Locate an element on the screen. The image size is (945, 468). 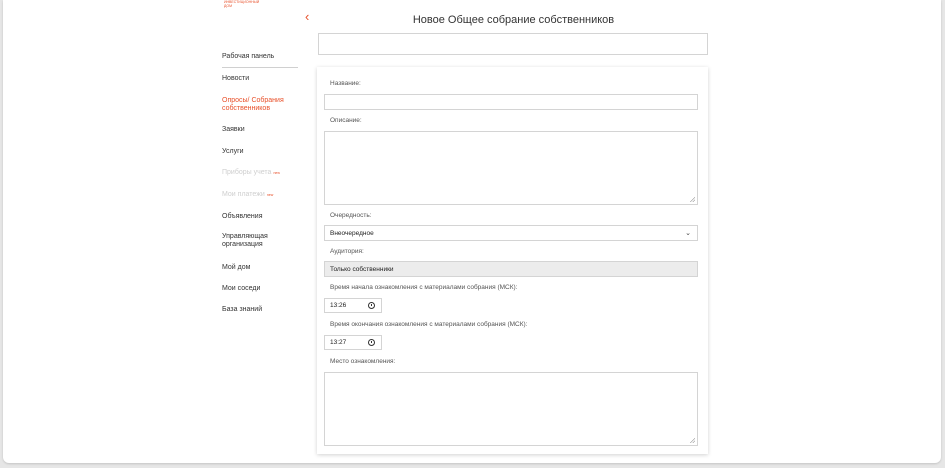
sidebar-item-services: Услуги is located at coordinates (233, 152).